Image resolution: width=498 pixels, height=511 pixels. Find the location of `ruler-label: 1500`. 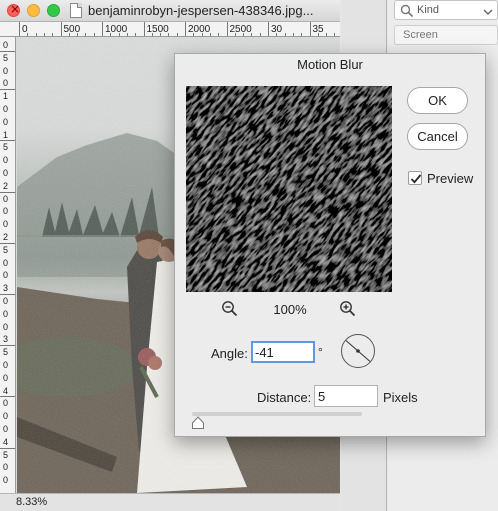

ruler-label: 1500 is located at coordinates (157, 29).